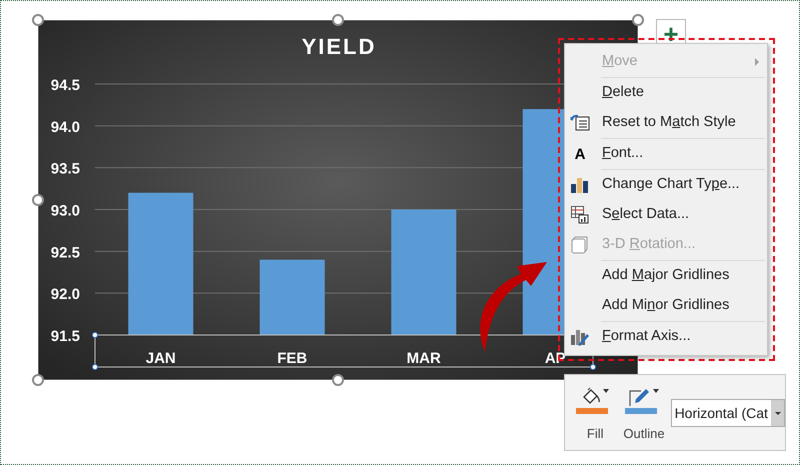 The image size is (800, 465). What do you see at coordinates (727, 413) in the screenshot?
I see `axis-dropdown: Horizontal (Cat` at bounding box center [727, 413].